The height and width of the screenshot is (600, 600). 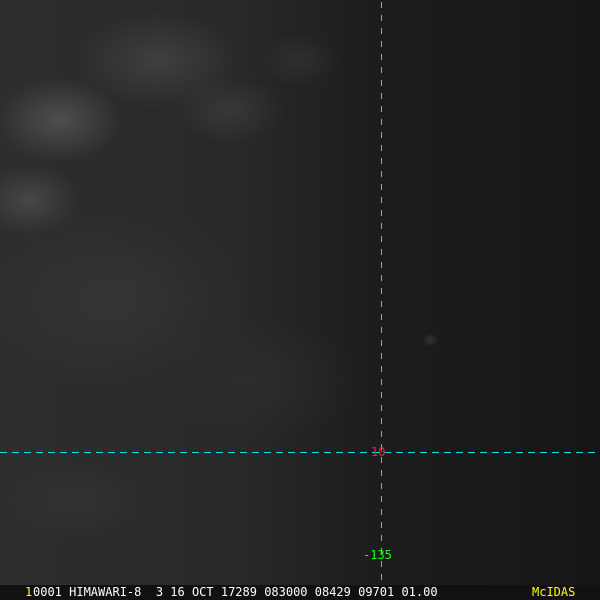 What do you see at coordinates (29, 592) in the screenshot?
I see `frame-number: 1` at bounding box center [29, 592].